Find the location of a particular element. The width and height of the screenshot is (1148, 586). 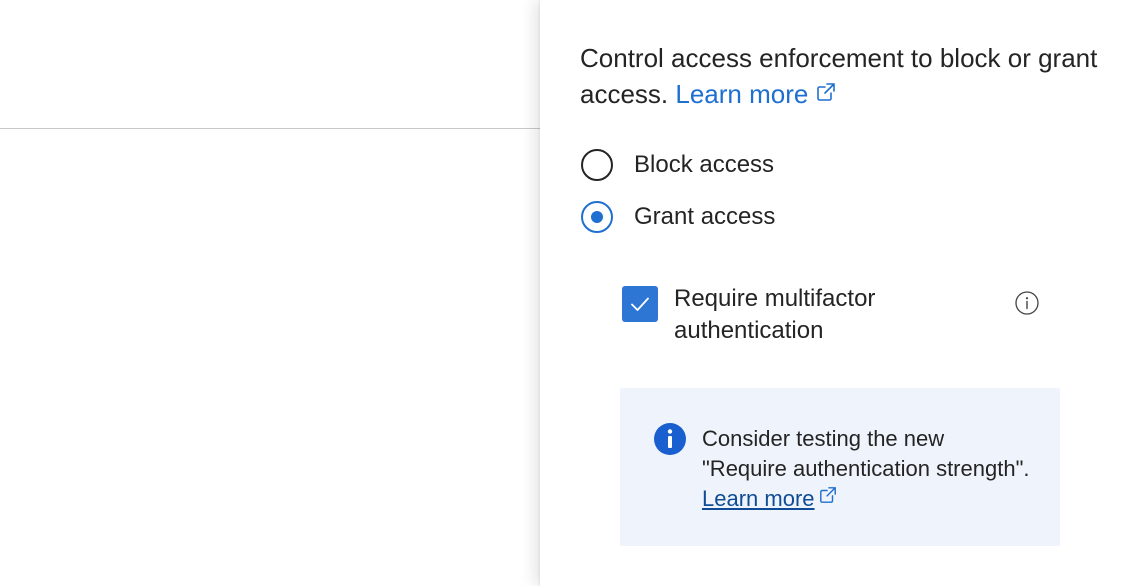

grant-access-label: Grant access is located at coordinates (705, 216).